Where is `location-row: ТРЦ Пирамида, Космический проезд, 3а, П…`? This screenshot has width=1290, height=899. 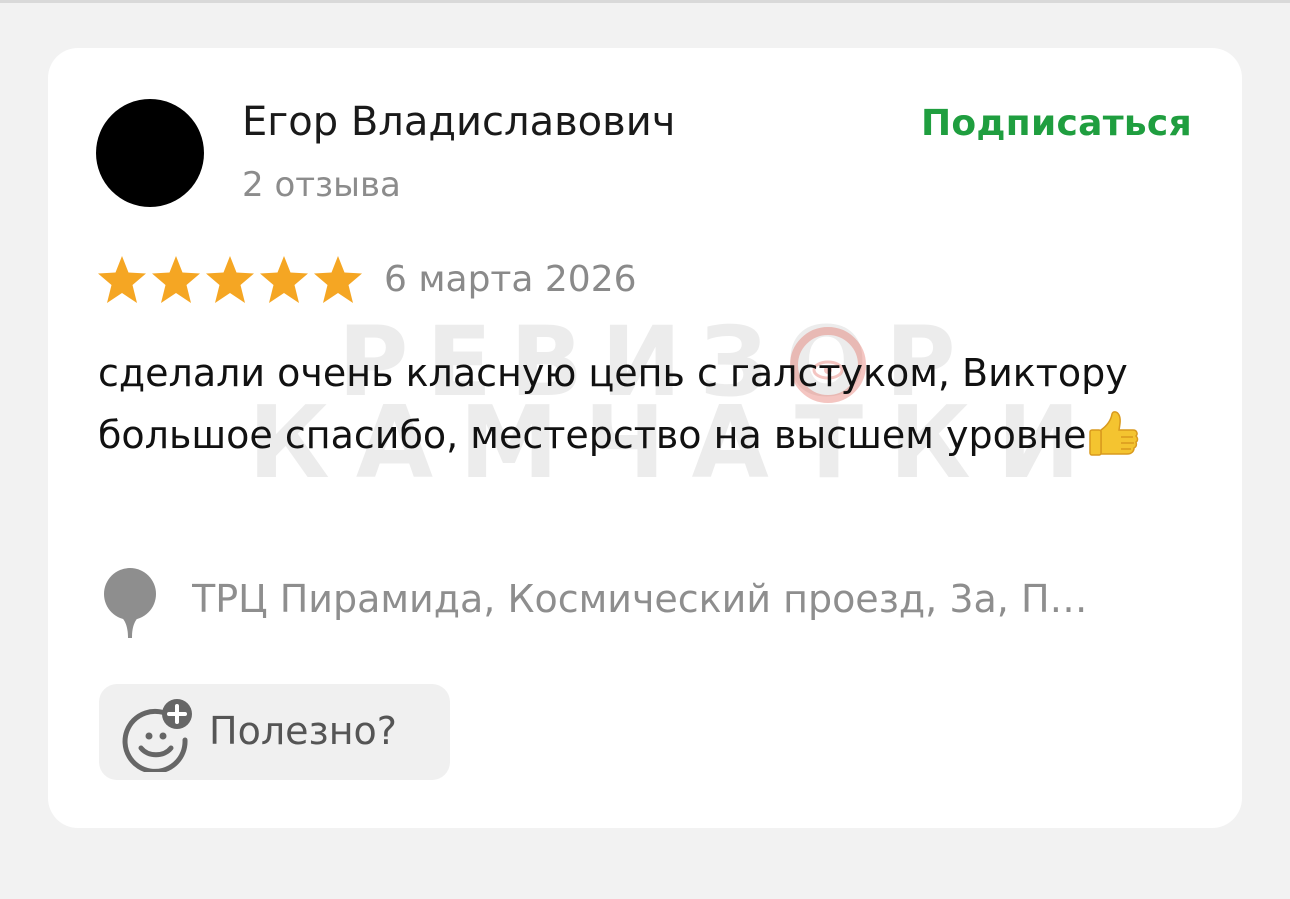 location-row: ТРЦ Пирамида, Космический проезд, 3а, П… is located at coordinates (652, 602).